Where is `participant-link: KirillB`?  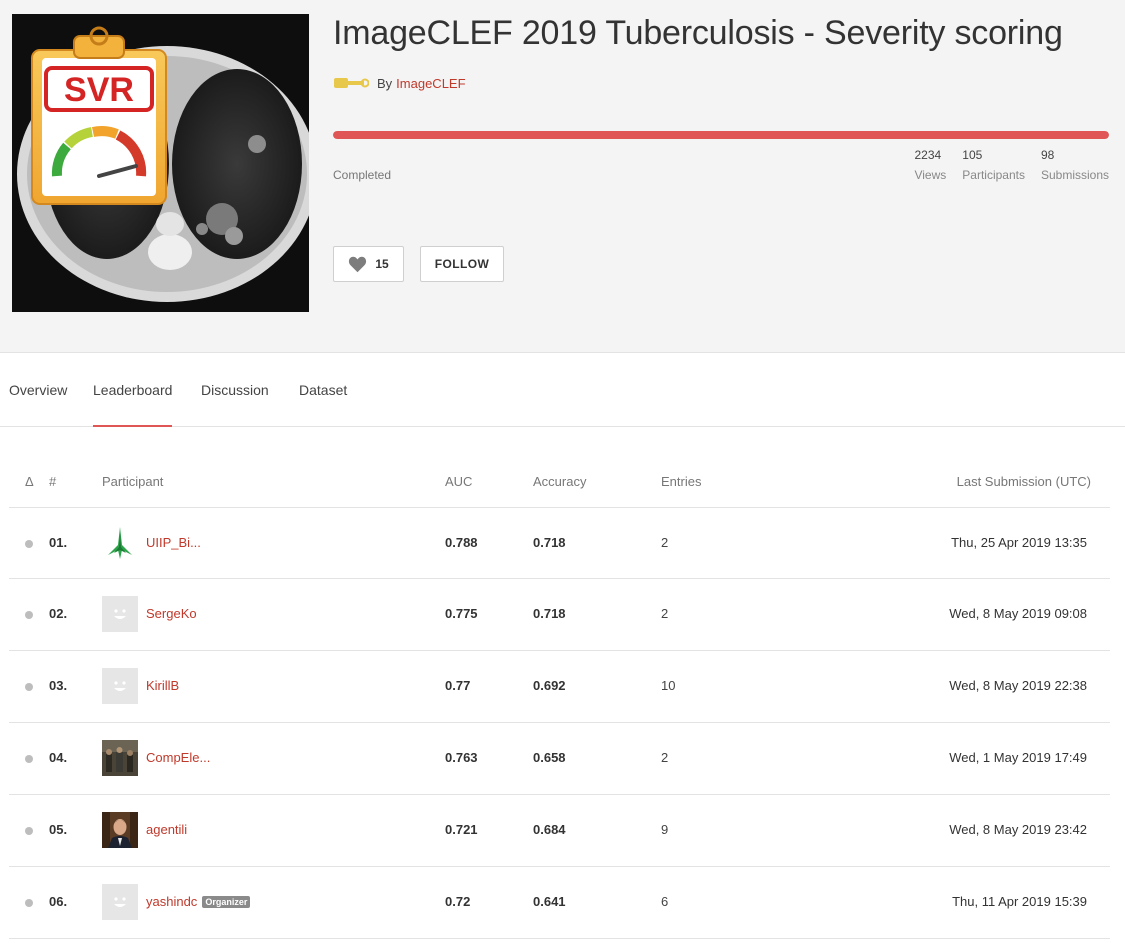 participant-link: KirillB is located at coordinates (162, 685).